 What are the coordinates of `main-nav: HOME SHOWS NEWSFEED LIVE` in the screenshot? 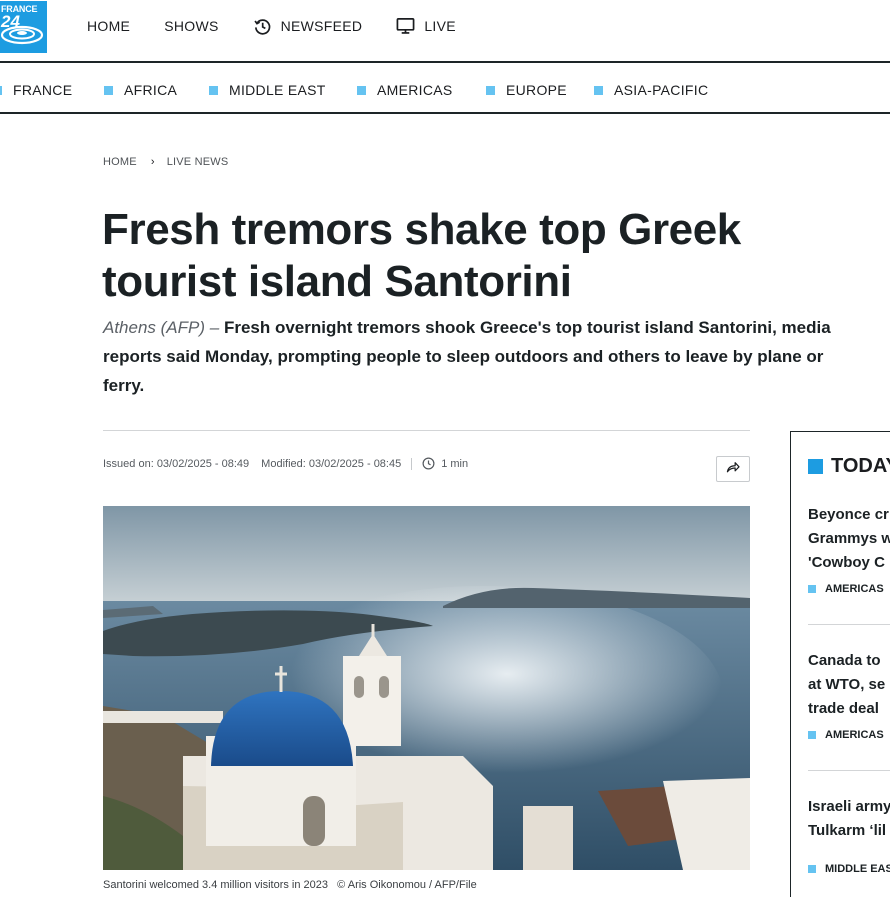 It's located at (288, 26).